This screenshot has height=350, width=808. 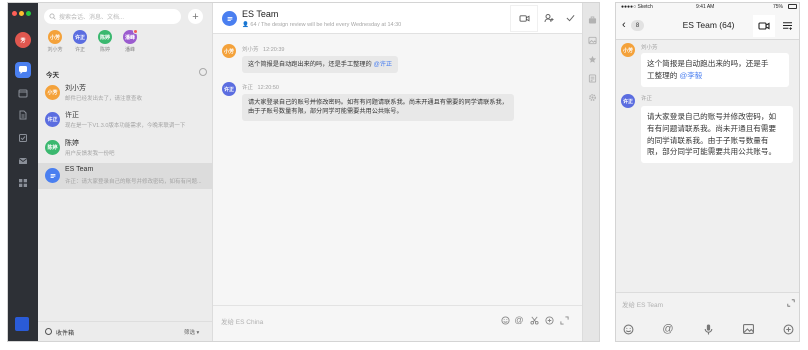 What do you see at coordinates (624, 25) in the screenshot?
I see `back-chevron-icon: ‹` at bounding box center [624, 25].